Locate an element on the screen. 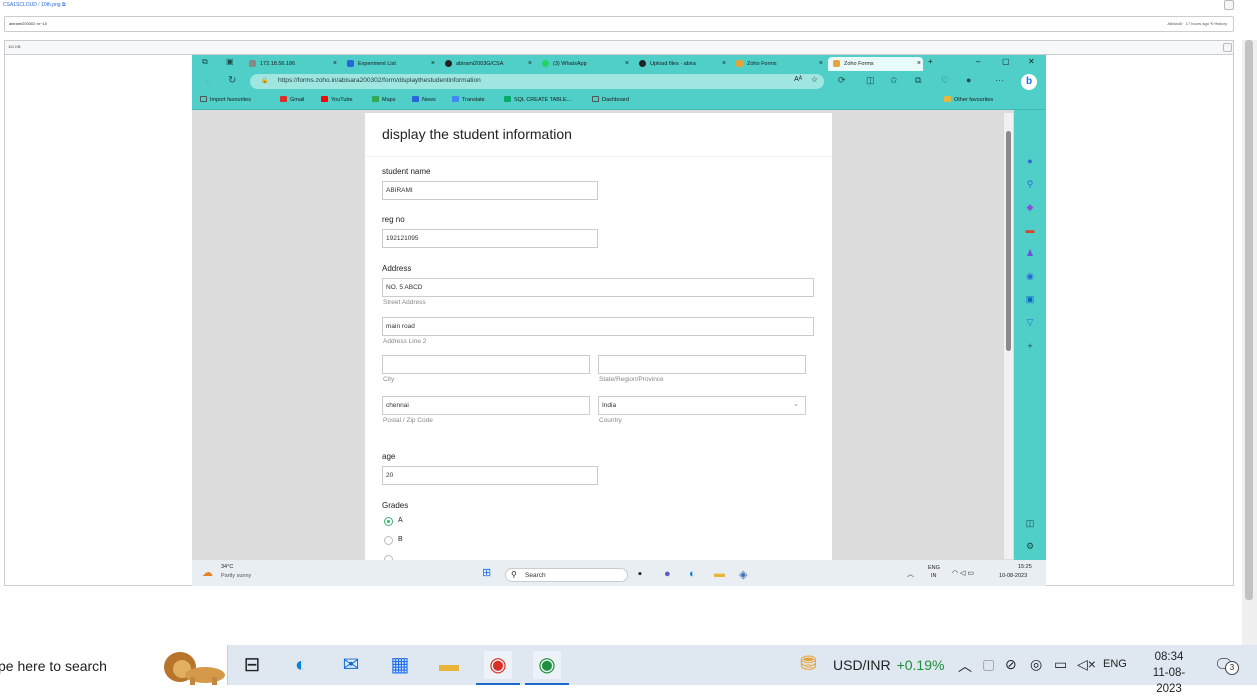 This screenshot has width=1257, height=697. taskbar-search-box: pe here to search is located at coordinates (114, 665).